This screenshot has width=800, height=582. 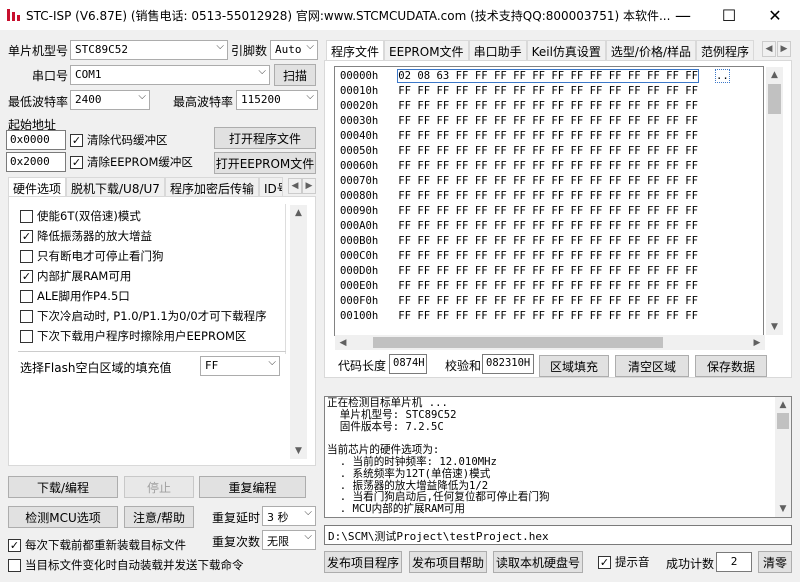 What do you see at coordinates (574, 366) in the screenshot?
I see `fill-region-button: 区域填充` at bounding box center [574, 366].